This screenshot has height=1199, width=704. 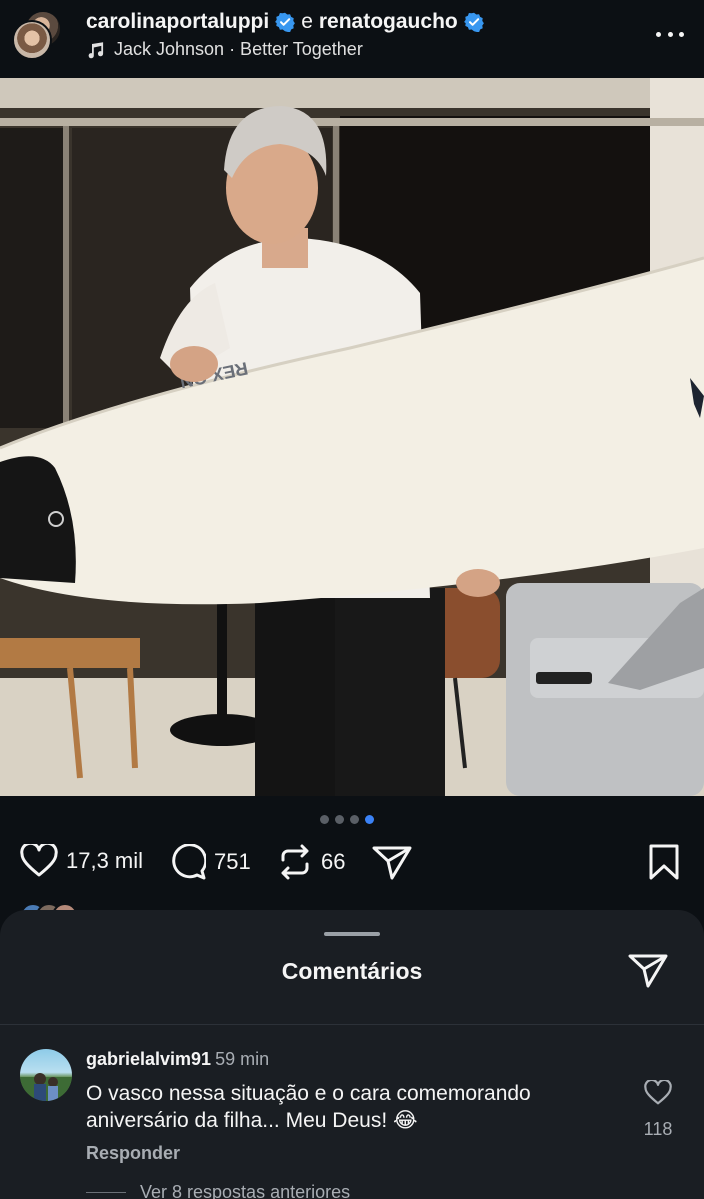 What do you see at coordinates (148, 1059) in the screenshot?
I see `comment-author: gabrielalvim91` at bounding box center [148, 1059].